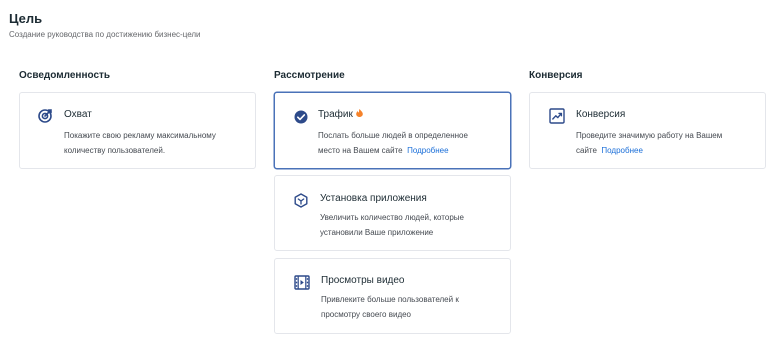 This screenshot has height=346, width=782. What do you see at coordinates (601, 114) in the screenshot?
I see `card-title: Конверсия` at bounding box center [601, 114].